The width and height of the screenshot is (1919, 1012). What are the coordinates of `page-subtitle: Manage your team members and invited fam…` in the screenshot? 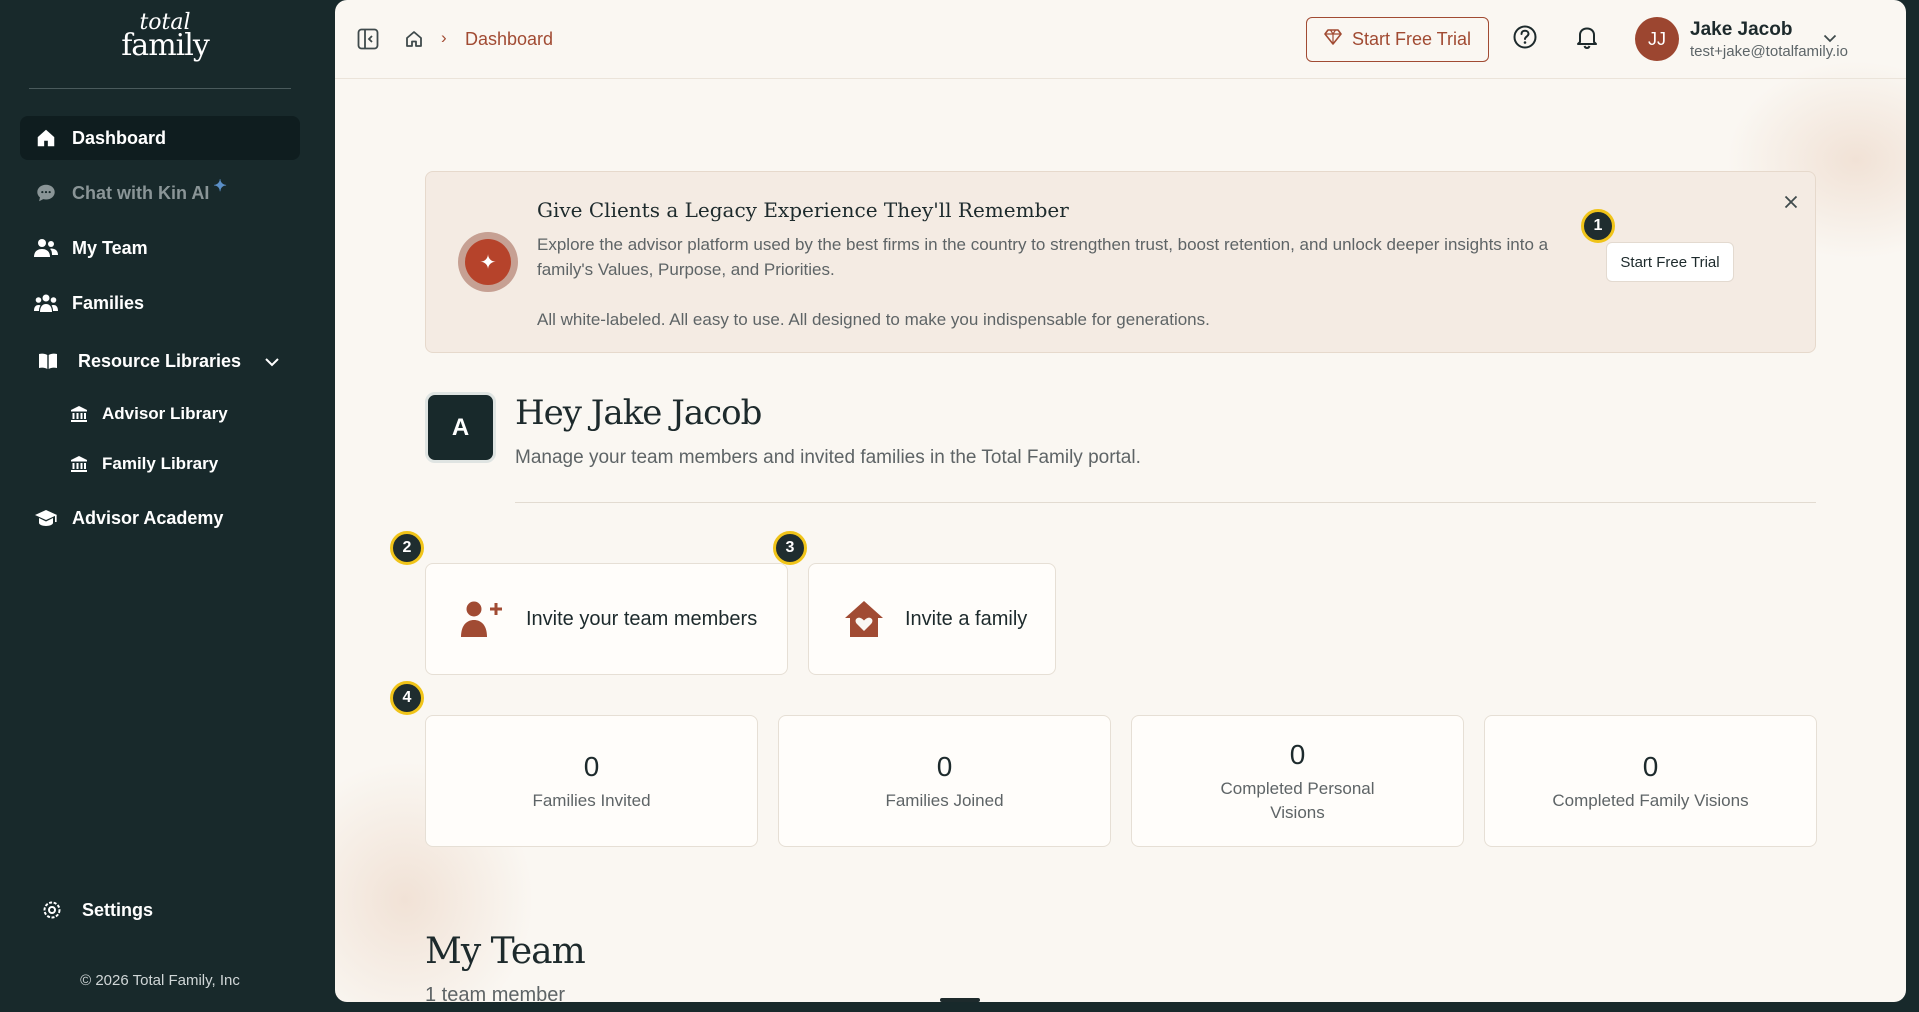 It's located at (828, 457).